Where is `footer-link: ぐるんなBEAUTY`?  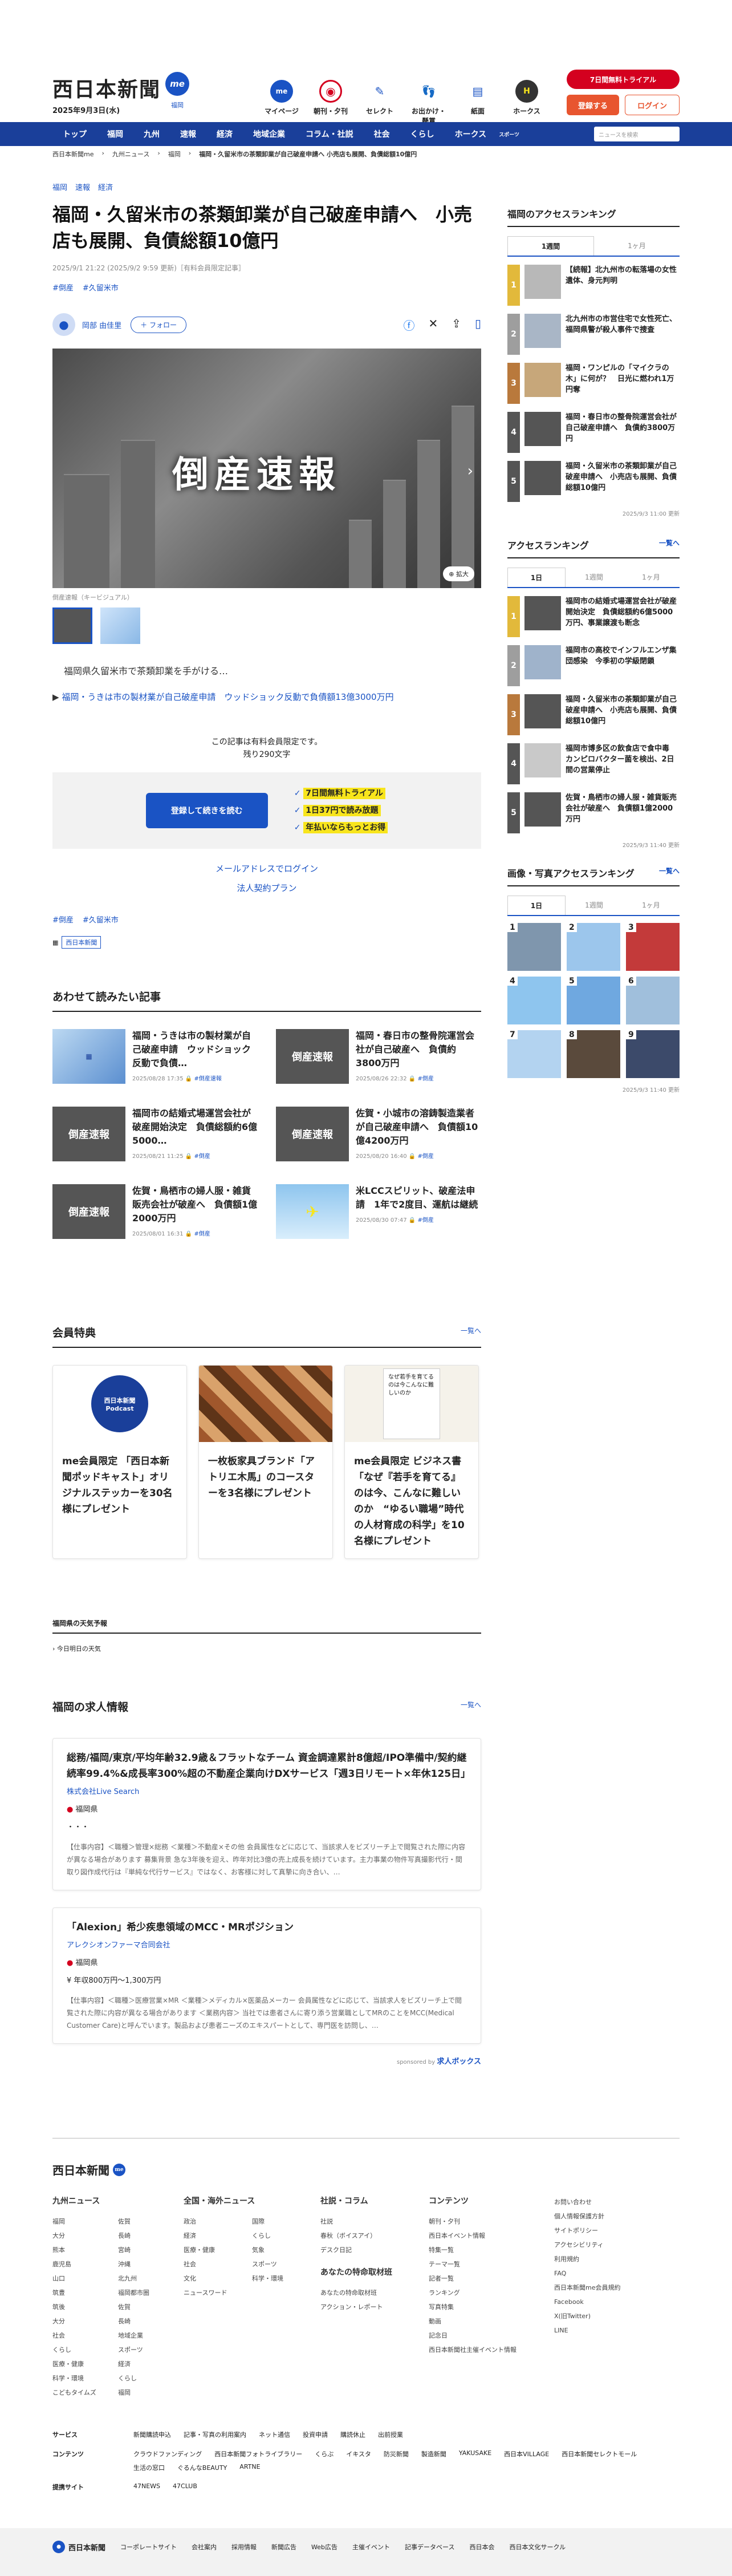 footer-link: ぐるんなBEAUTY is located at coordinates (202, 2467).